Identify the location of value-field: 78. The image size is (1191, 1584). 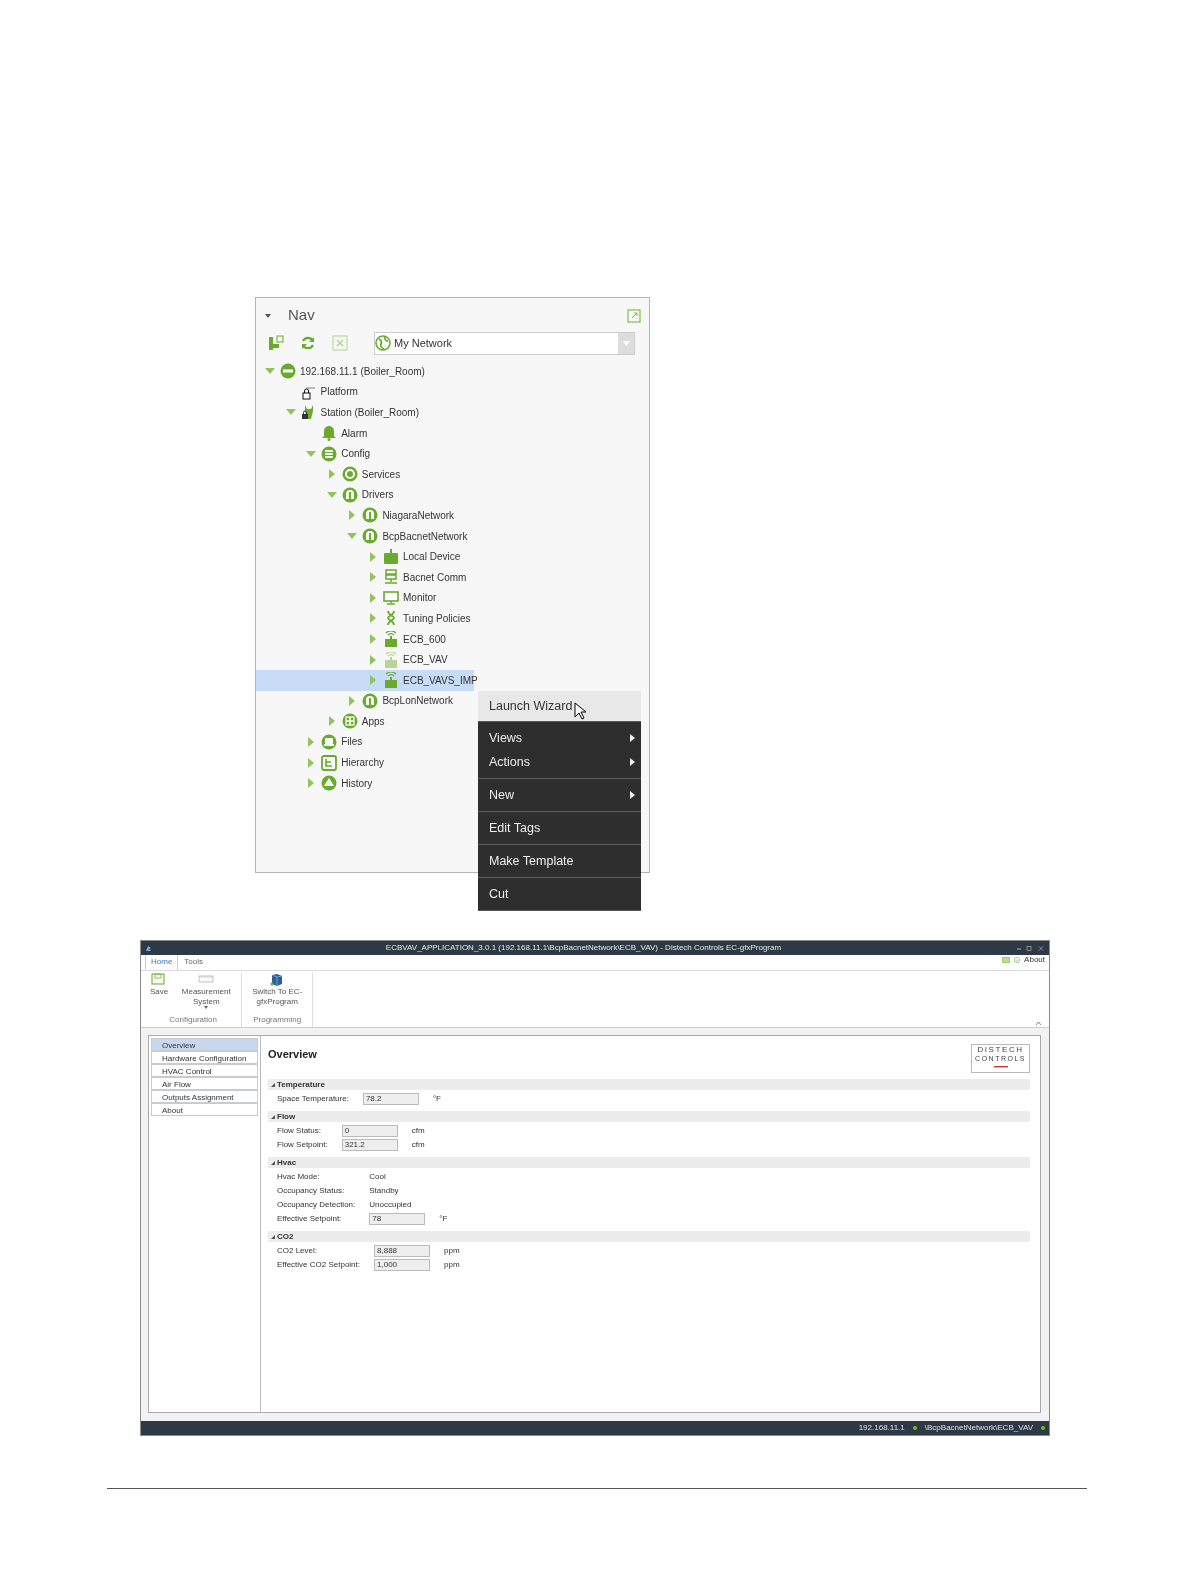
(397, 1219).